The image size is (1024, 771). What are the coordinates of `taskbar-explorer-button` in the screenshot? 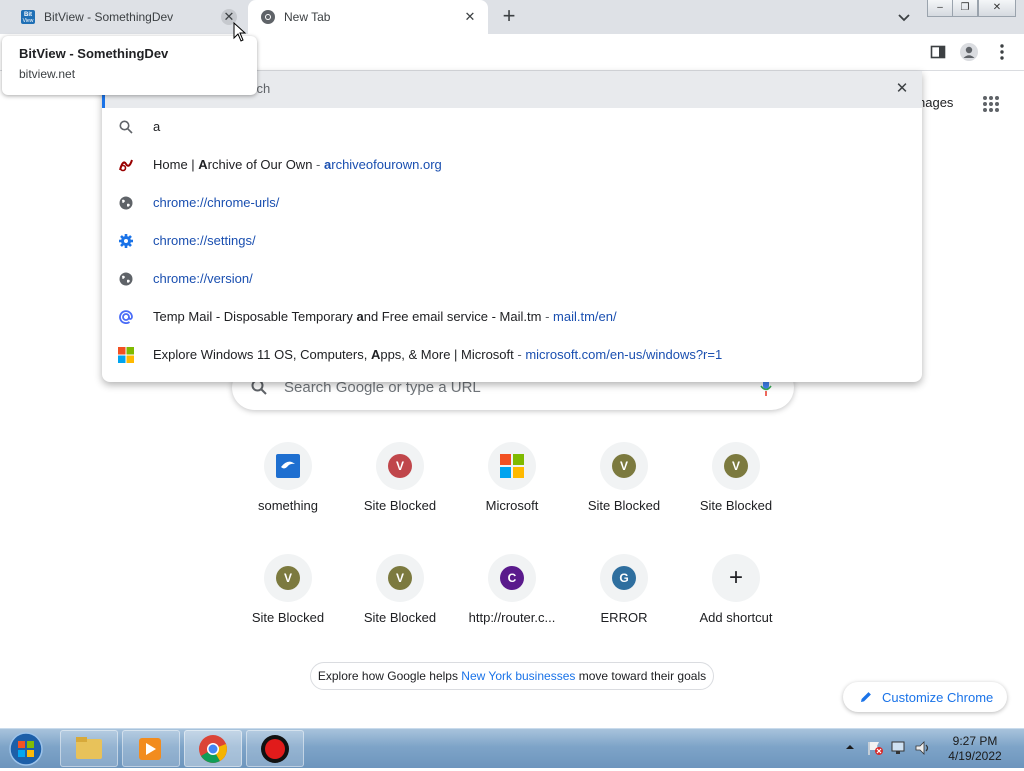 It's located at (89, 748).